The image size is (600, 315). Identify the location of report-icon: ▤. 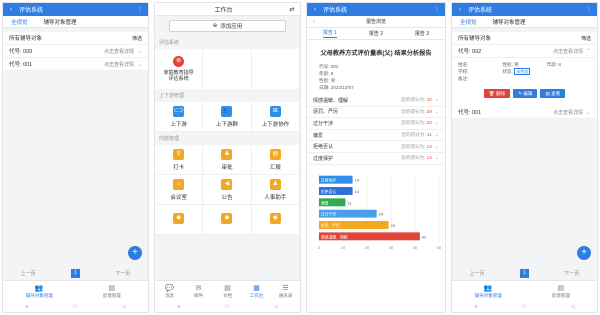
(275, 154).